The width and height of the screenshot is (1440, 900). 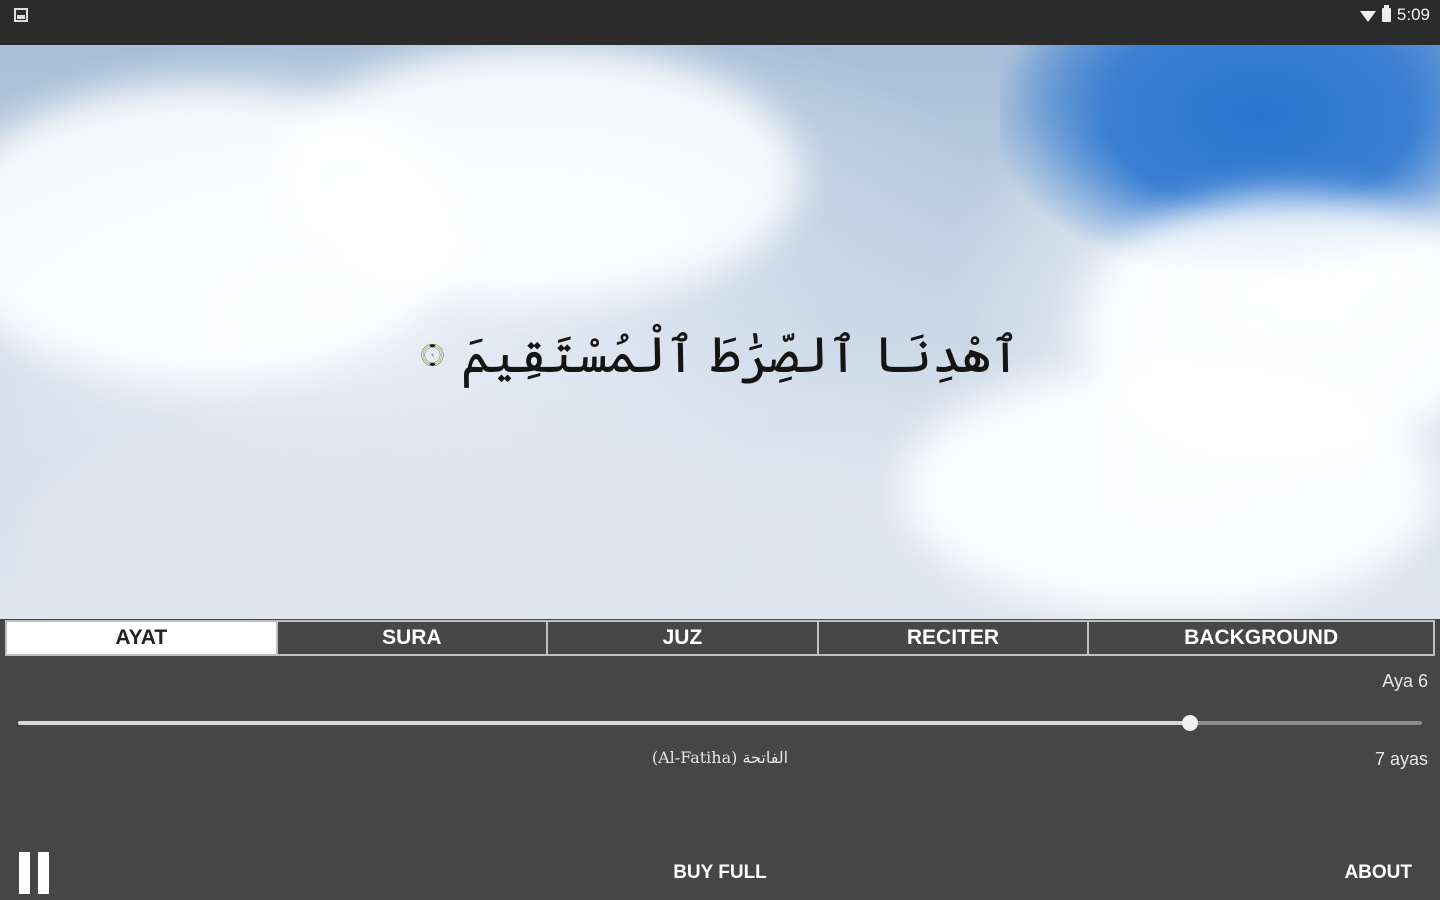 I want to click on tab-sura: SURA, so click(x=413, y=638).